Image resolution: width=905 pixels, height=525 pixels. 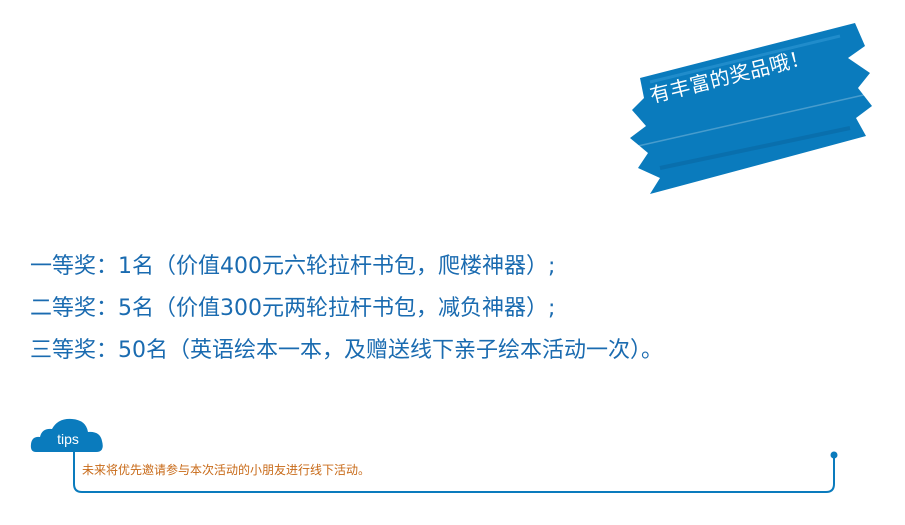 What do you see at coordinates (293, 308) in the screenshot?
I see `prize-second: 二等奖：5名（价值300元两轮拉杆书包，减负神器）;` at bounding box center [293, 308].